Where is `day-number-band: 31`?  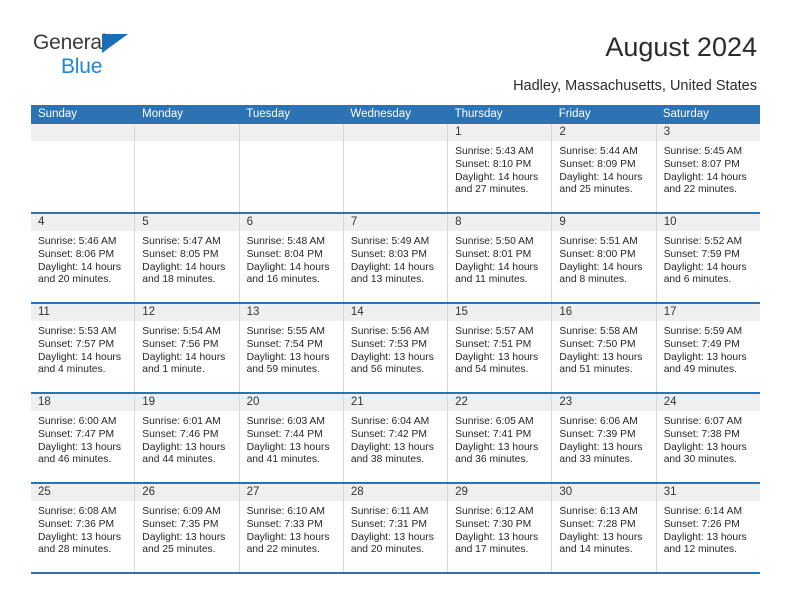
day-number-band: 31 is located at coordinates (708, 493).